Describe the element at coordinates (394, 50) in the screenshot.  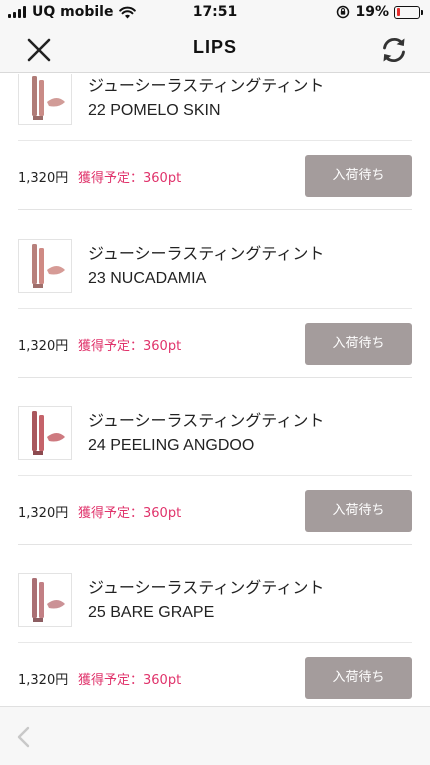
I see `refresh-icon` at that location.